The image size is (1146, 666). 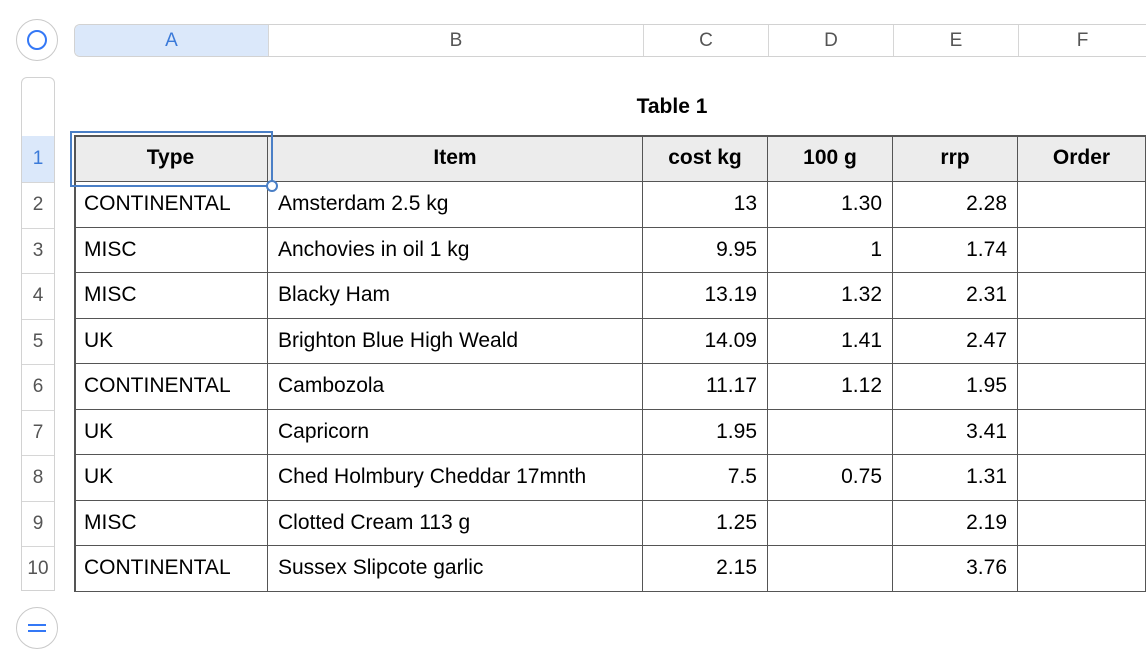 What do you see at coordinates (705, 432) in the screenshot?
I see `cell-c7: 1.95` at bounding box center [705, 432].